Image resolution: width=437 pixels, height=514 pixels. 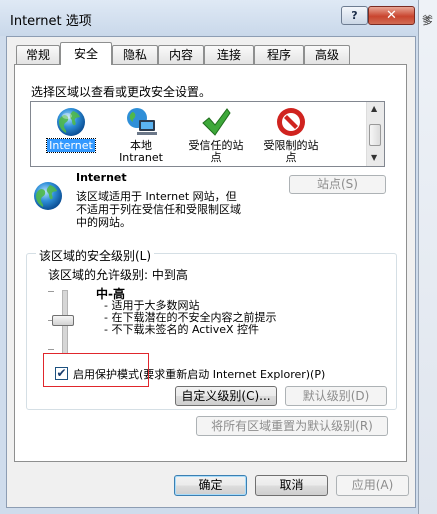 What do you see at coordinates (181, 54) in the screenshot?
I see `tab-content: 内容` at bounding box center [181, 54].